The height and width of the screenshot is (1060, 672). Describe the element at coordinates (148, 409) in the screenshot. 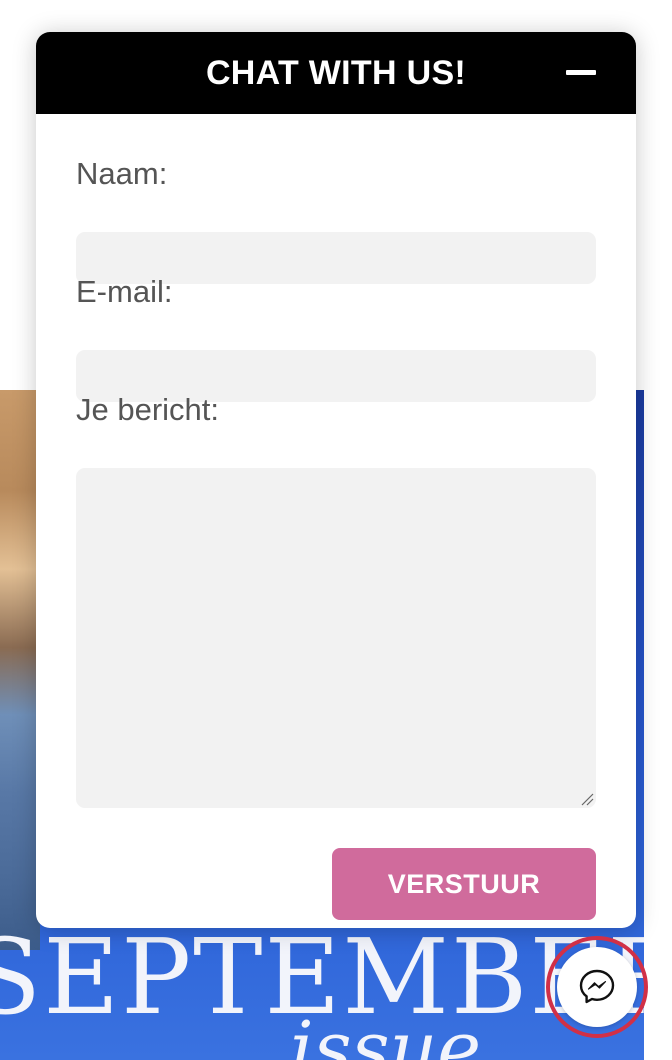

I see `message-label: Je bericht:` at that location.